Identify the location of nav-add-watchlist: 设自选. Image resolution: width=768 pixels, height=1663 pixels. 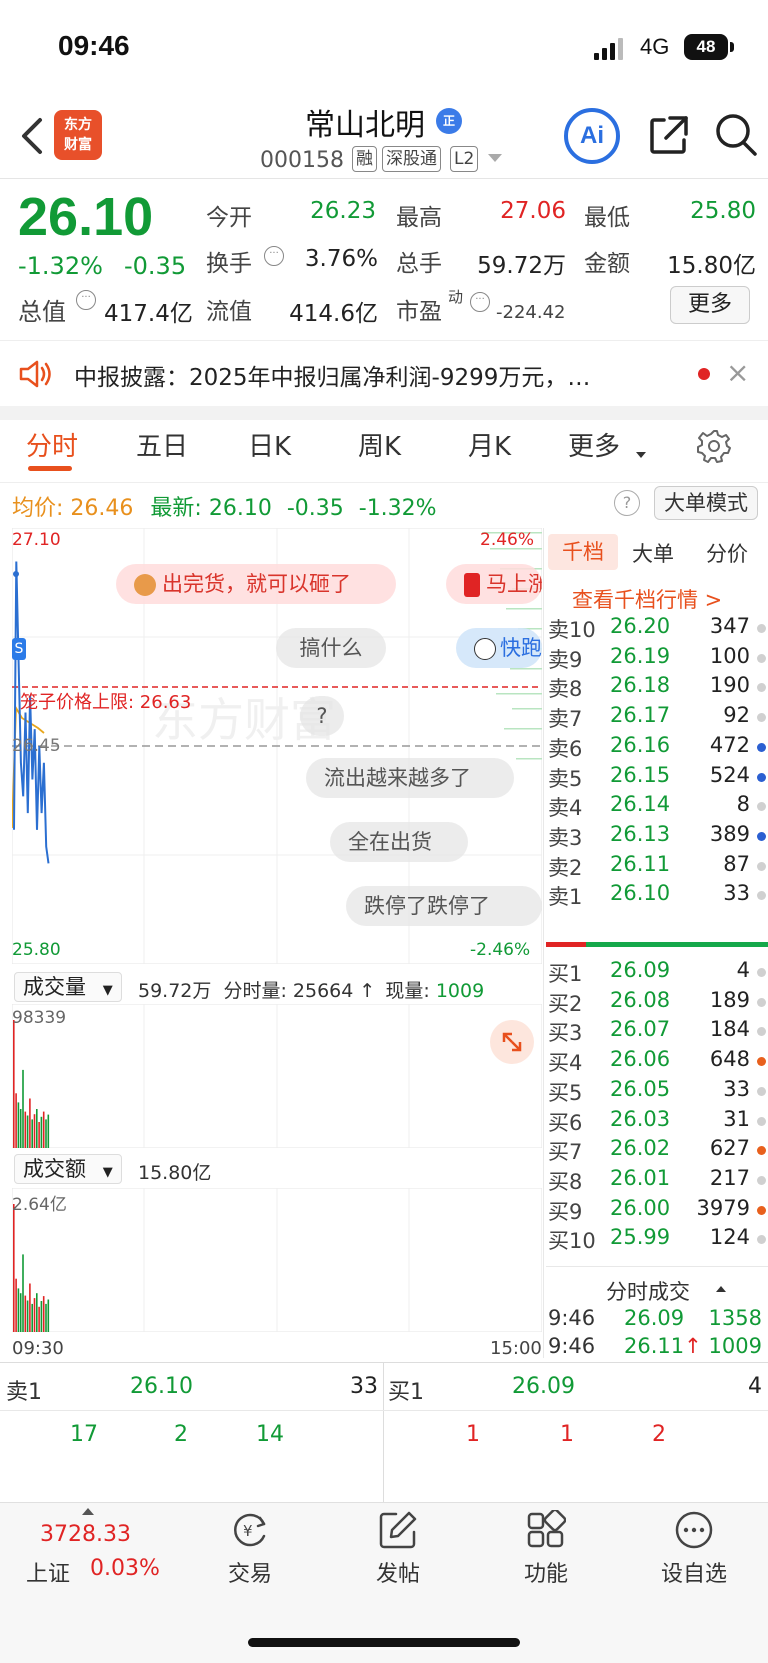
(694, 1572).